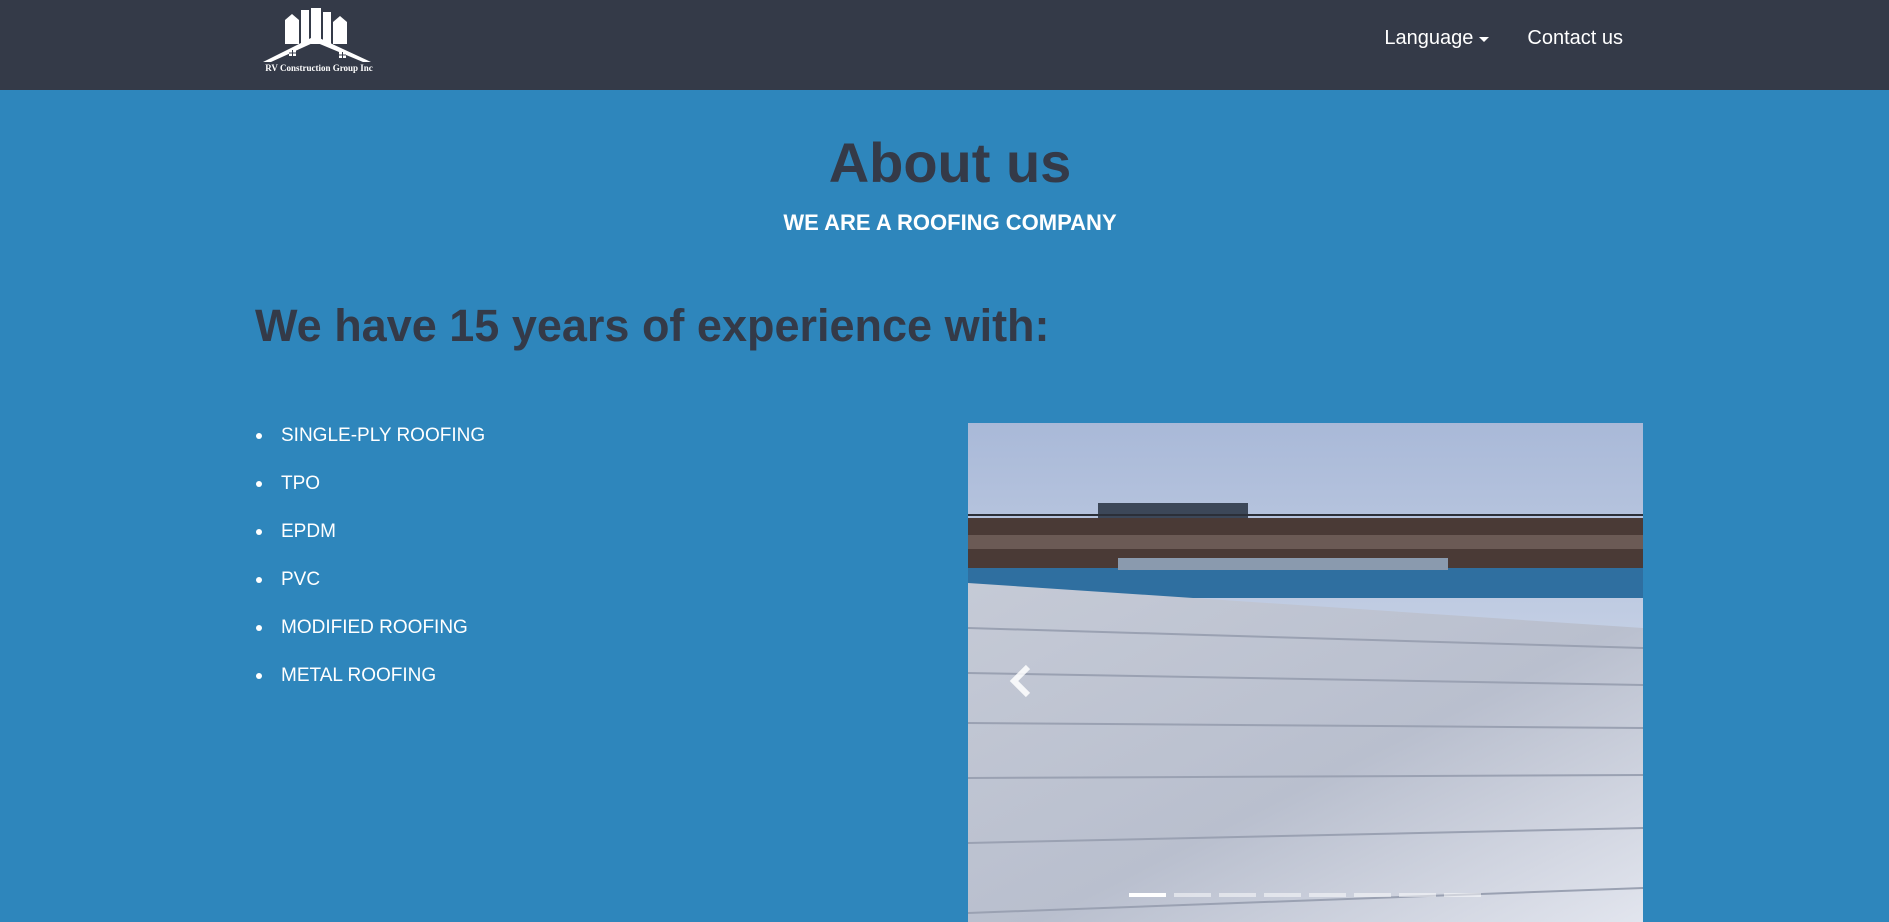 Image resolution: width=1889 pixels, height=922 pixels. What do you see at coordinates (370, 634) in the screenshot?
I see `list-item: MODIFIED ROOFING` at bounding box center [370, 634].